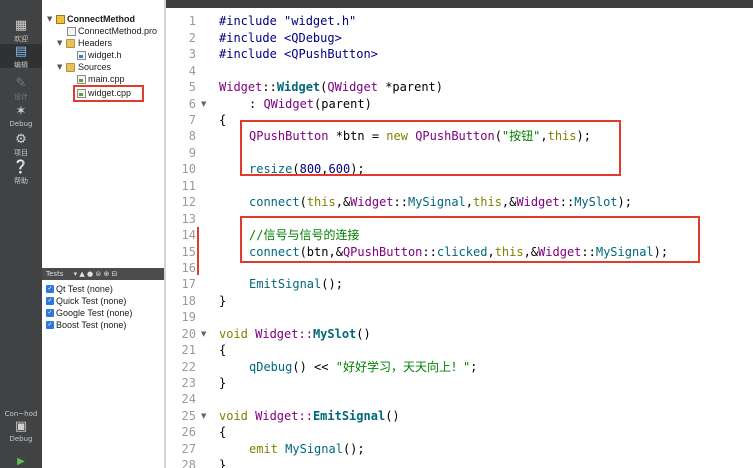  I want to click on token: }, so click(223, 301).